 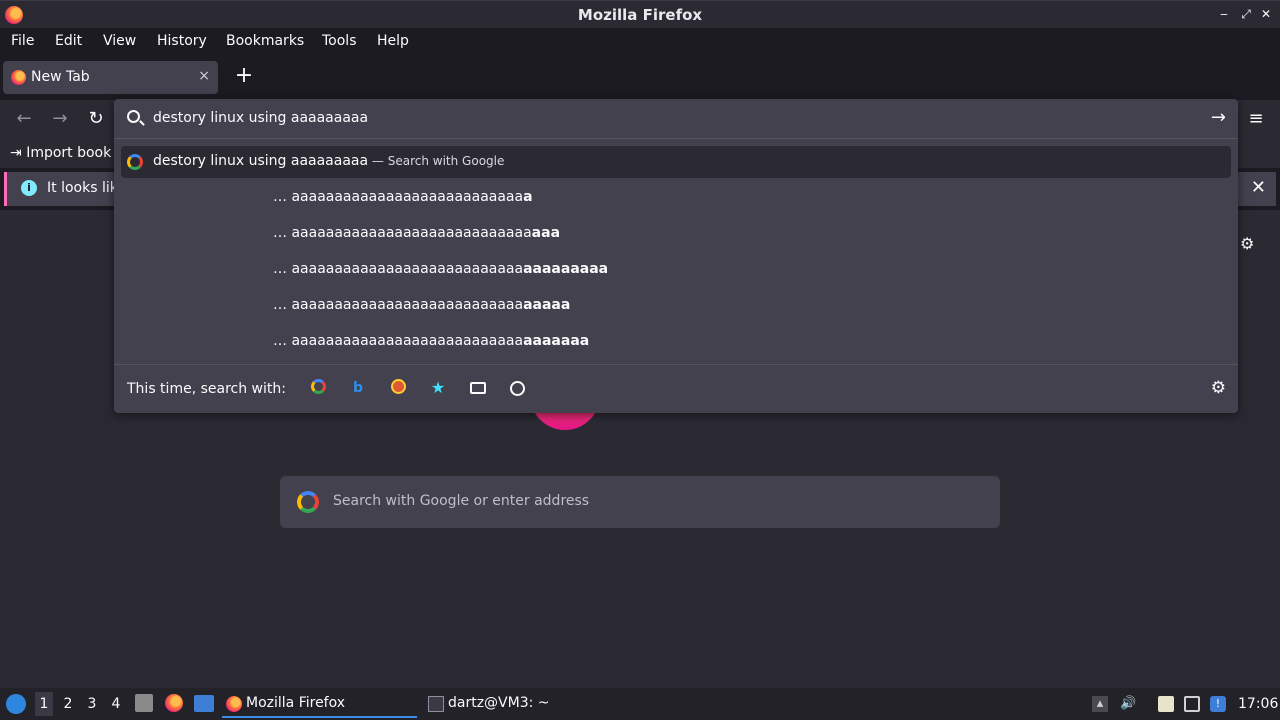 What do you see at coordinates (438, 388) in the screenshot?
I see `bookmarks-star-icon: ★` at bounding box center [438, 388].